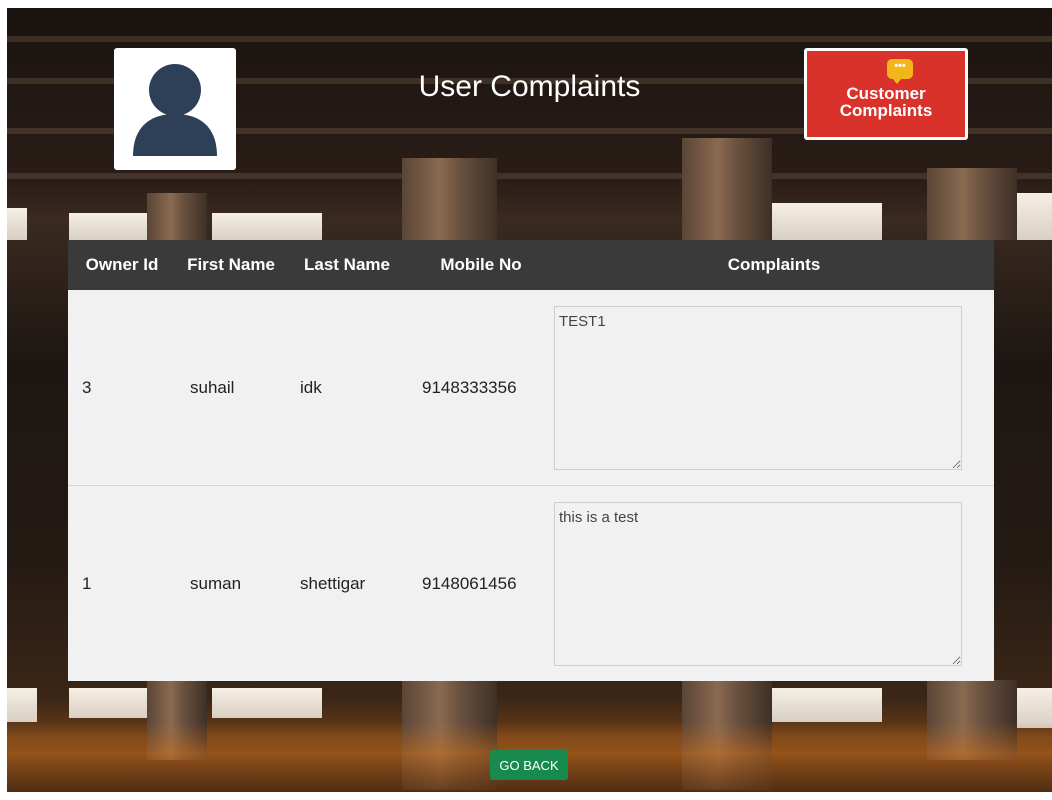  Describe the element at coordinates (231, 583) in the screenshot. I see `cell-first-name: suman` at that location.